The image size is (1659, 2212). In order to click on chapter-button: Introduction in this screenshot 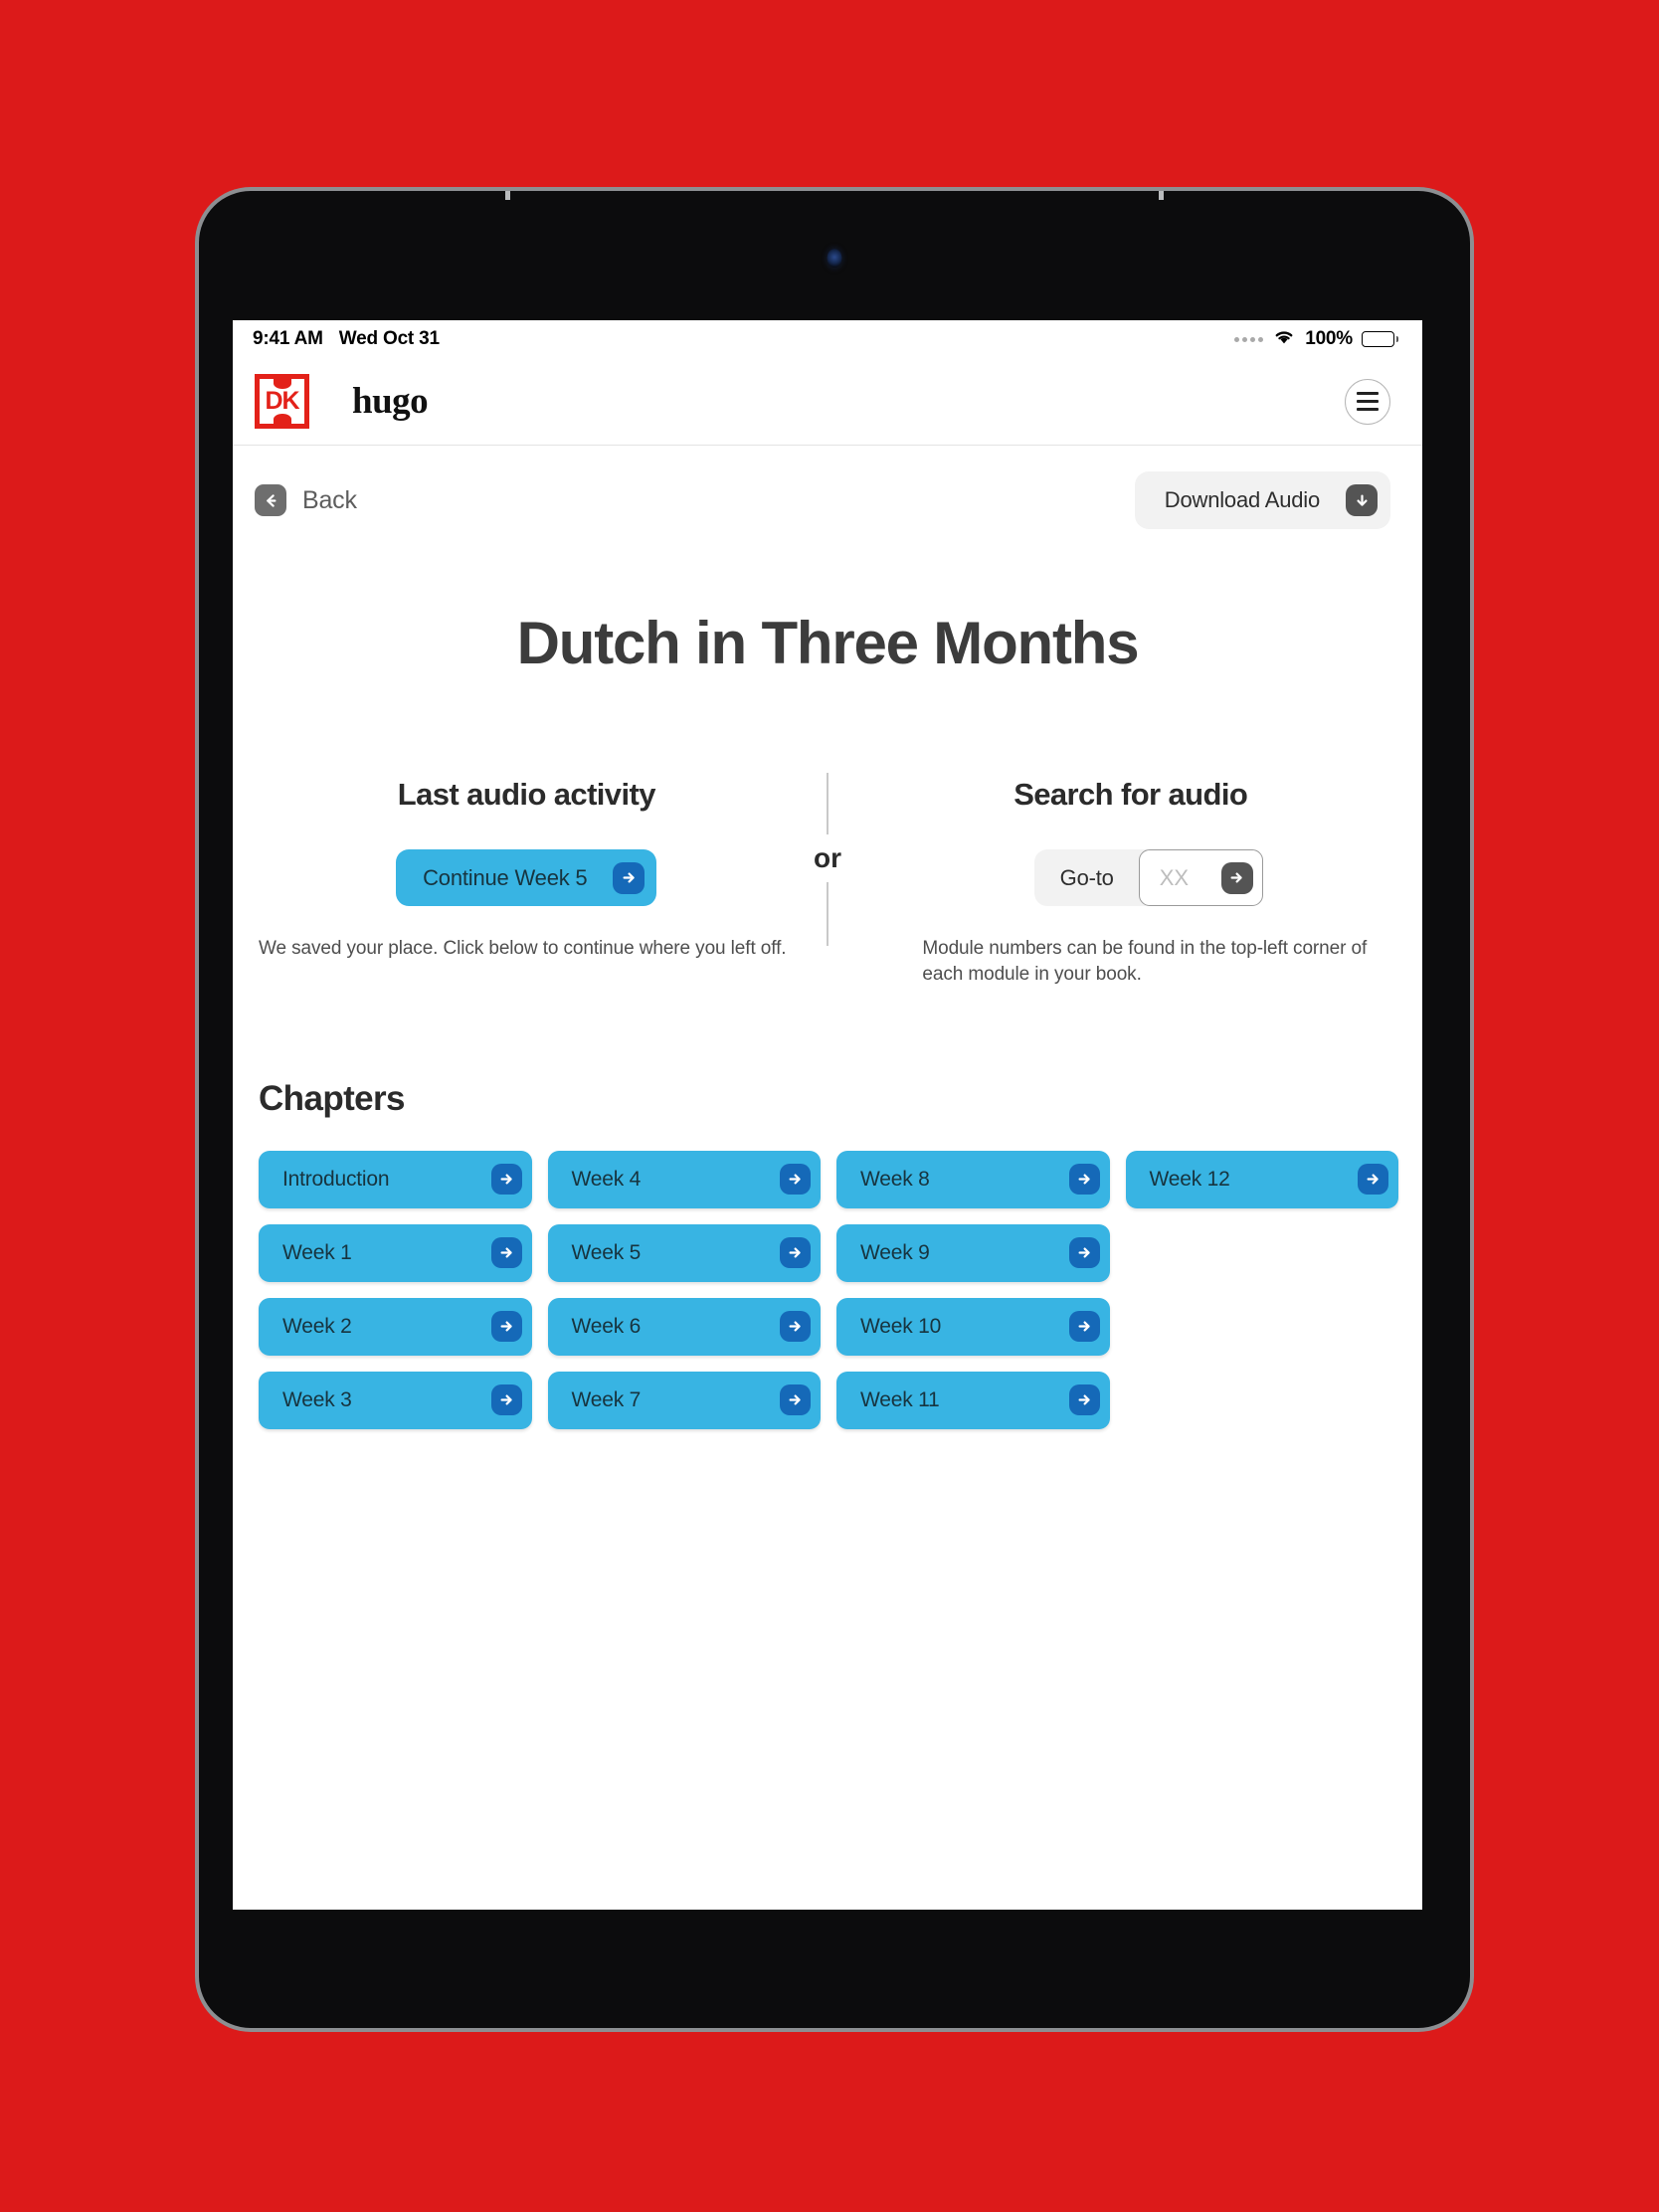, I will do `click(395, 1179)`.